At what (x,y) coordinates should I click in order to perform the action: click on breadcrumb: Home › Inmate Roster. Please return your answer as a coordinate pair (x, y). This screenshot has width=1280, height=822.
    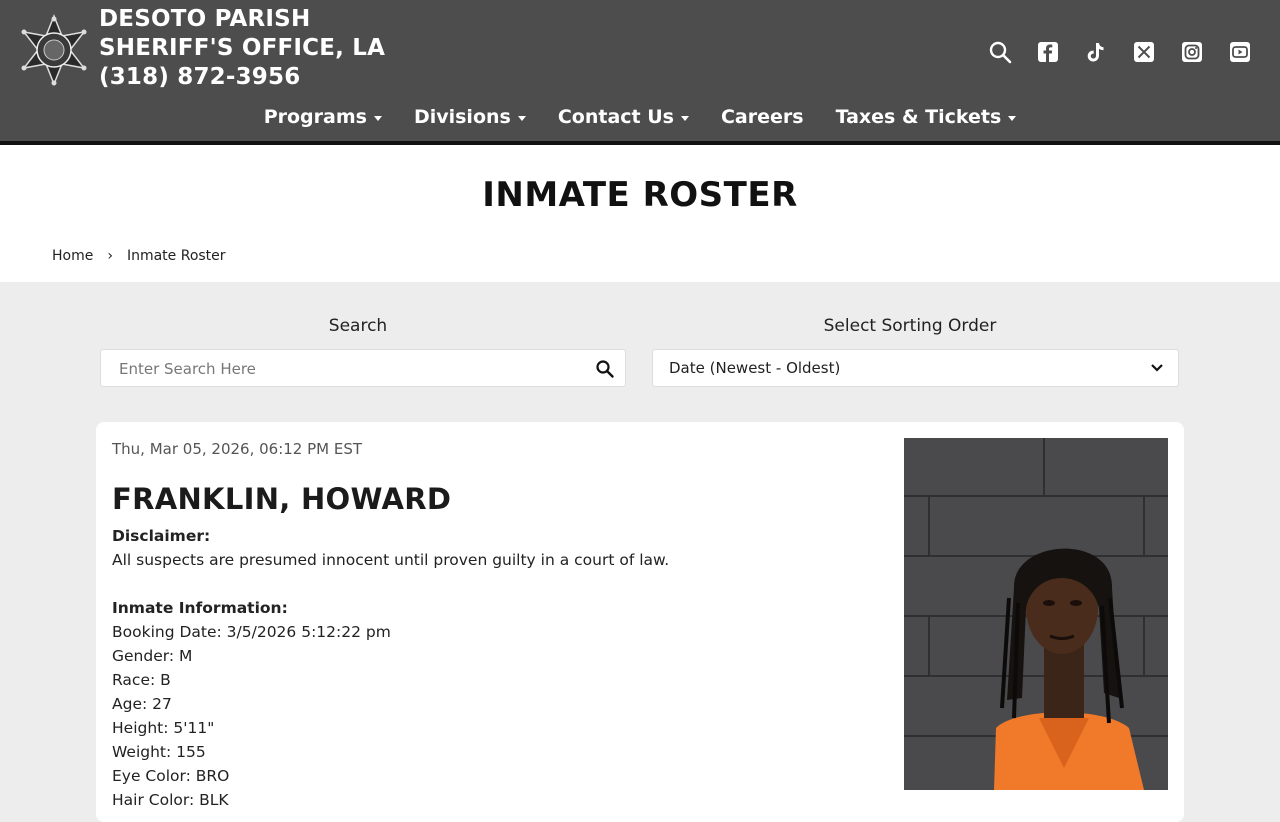
    Looking at the image, I should click on (139, 256).